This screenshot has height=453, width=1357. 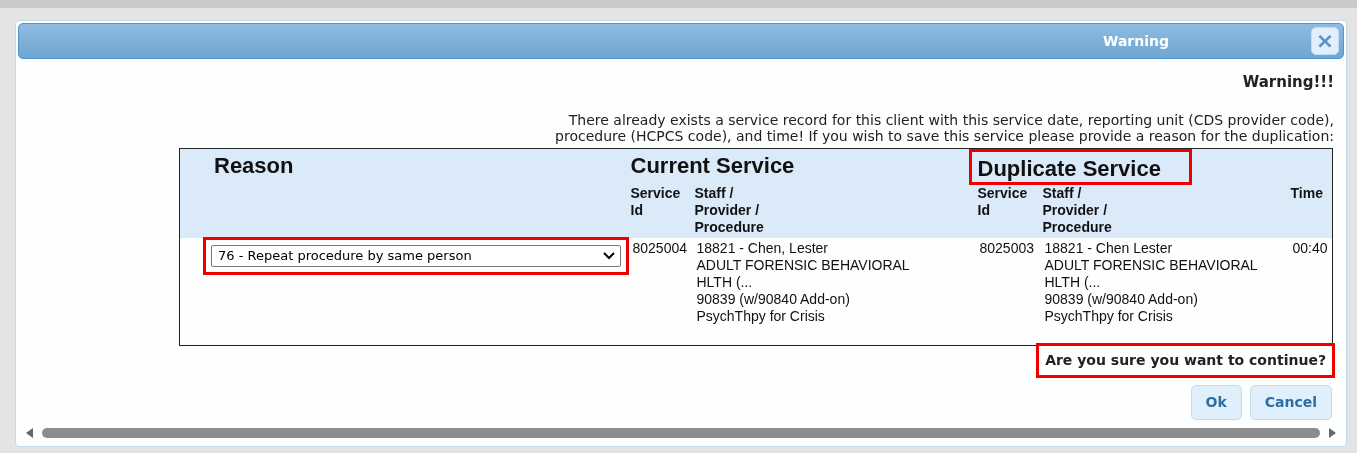 What do you see at coordinates (950, 119) in the screenshot?
I see `message-text: There already exists a service record for this client with this service date, reporting unit (CDS provider code),` at bounding box center [950, 119].